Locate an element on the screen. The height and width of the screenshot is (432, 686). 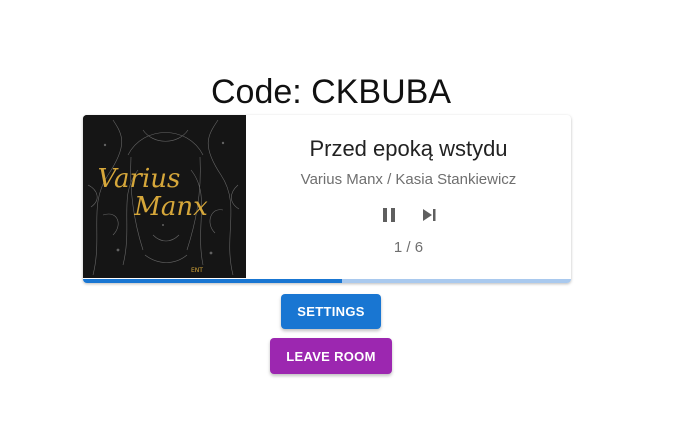
pause-icon is located at coordinates (388, 215).